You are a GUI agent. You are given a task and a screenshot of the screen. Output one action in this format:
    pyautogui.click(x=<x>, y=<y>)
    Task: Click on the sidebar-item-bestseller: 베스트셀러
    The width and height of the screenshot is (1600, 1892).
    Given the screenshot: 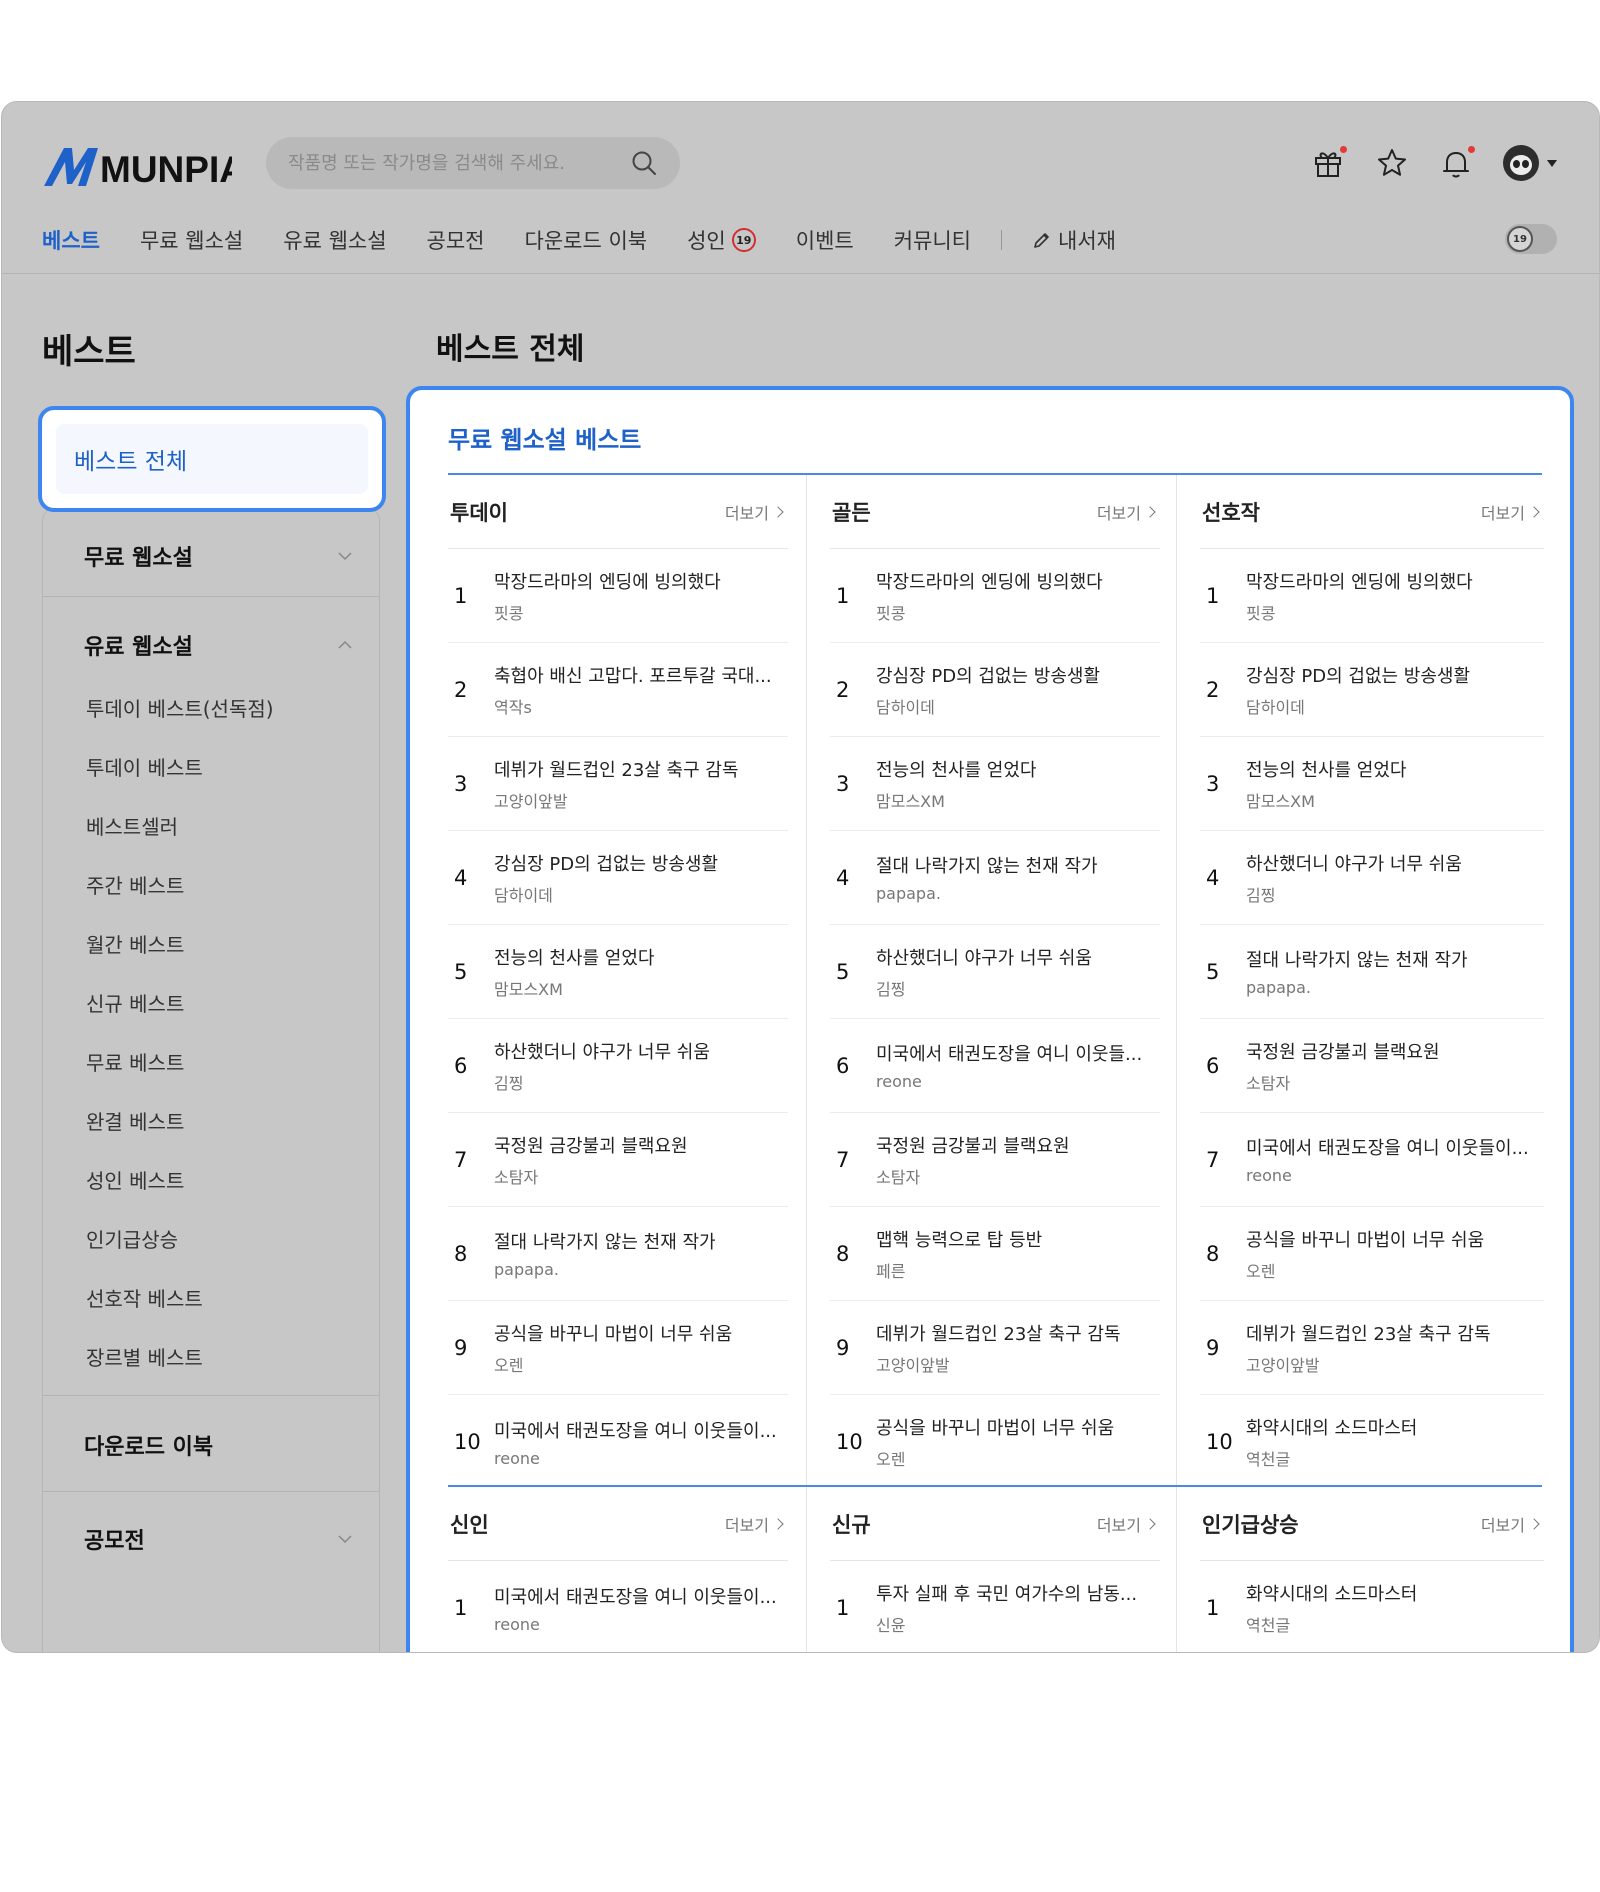 What is the action you would take?
    pyautogui.click(x=132, y=825)
    